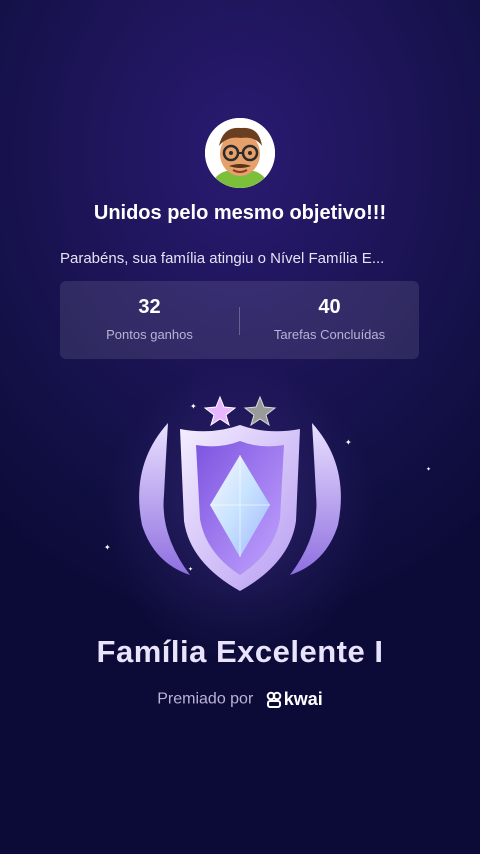  I want to click on stat-tasks-label: Tarefas Concluídas, so click(329, 334).